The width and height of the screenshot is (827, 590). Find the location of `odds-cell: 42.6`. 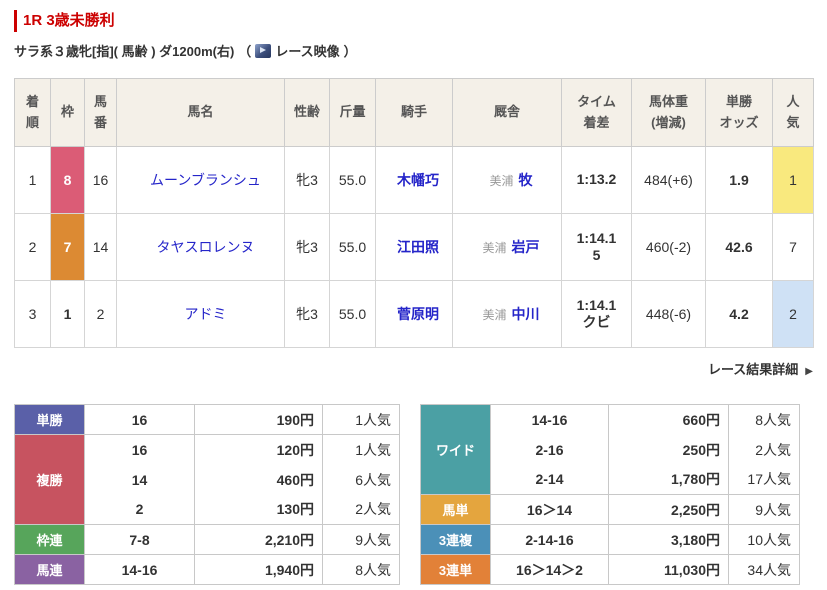

odds-cell: 42.6 is located at coordinates (739, 247).